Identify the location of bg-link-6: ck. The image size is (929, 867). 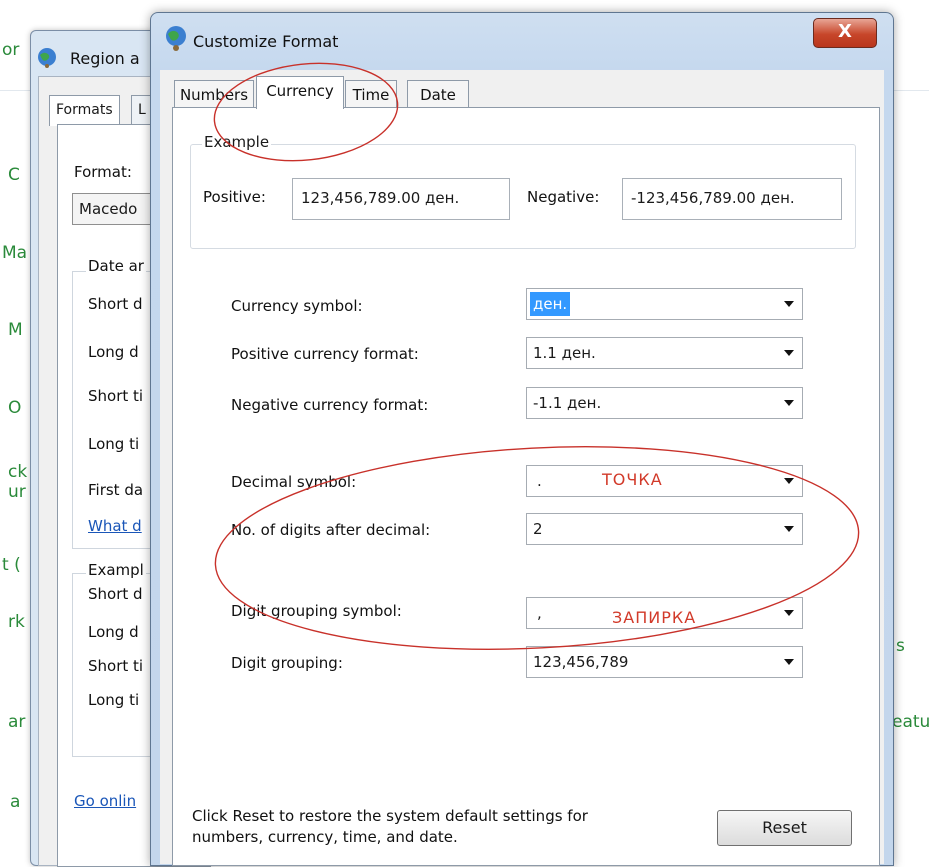
(17, 472).